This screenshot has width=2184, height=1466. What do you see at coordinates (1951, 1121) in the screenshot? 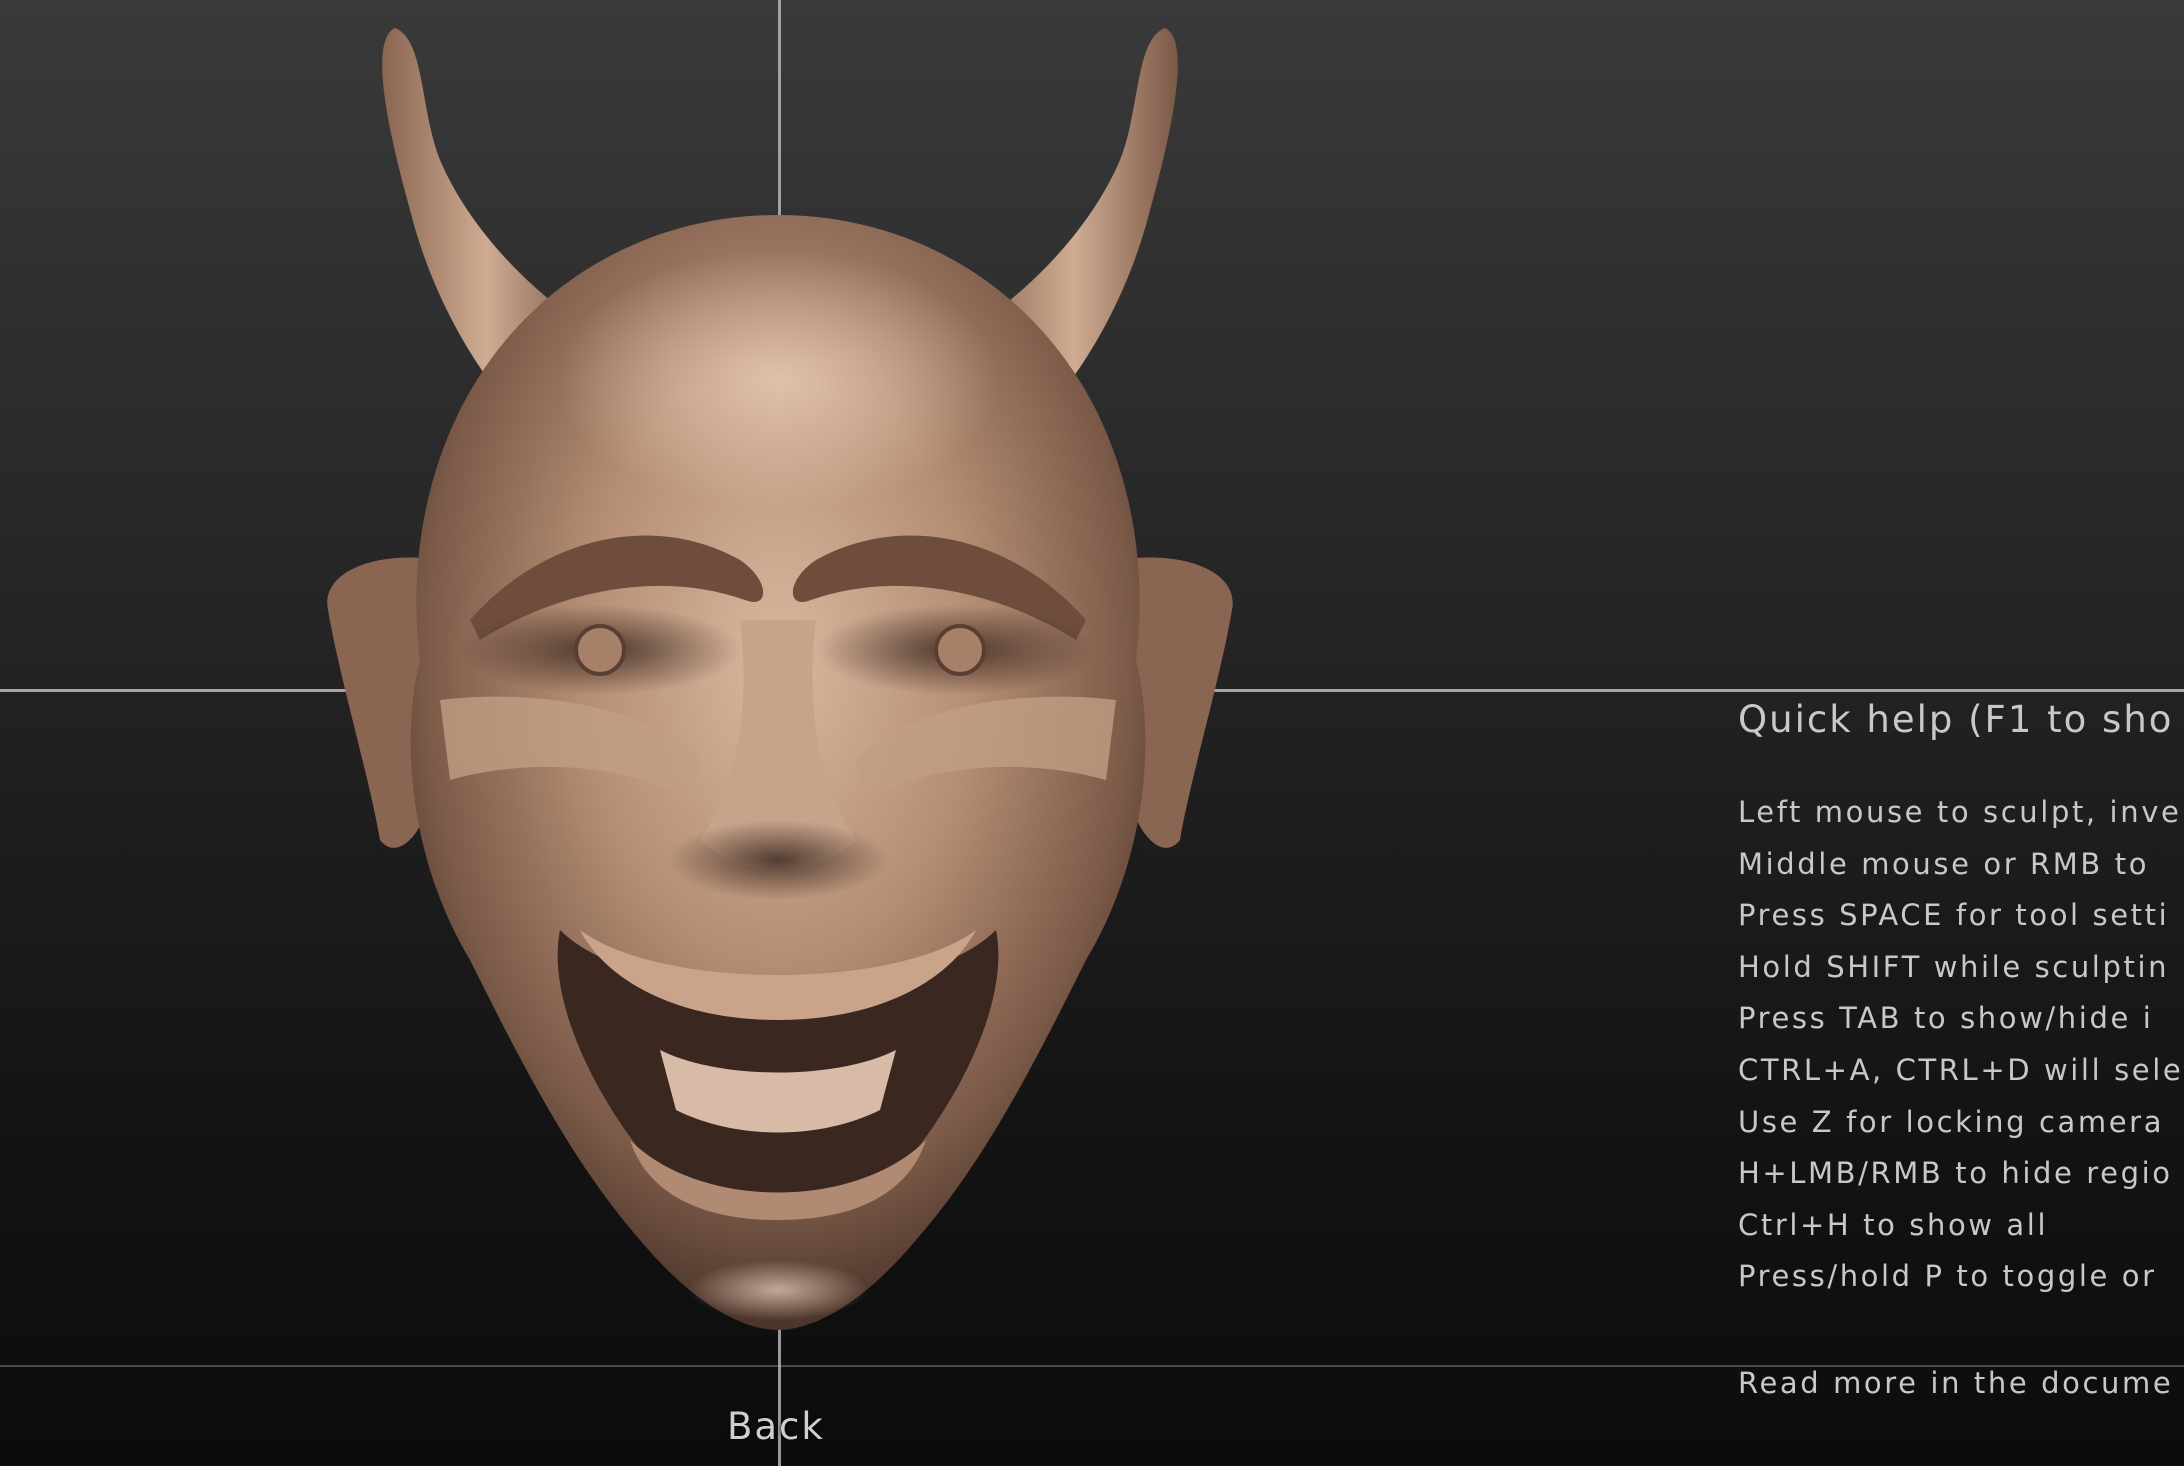
I see `quick-help-line: Use Z for locking camera` at bounding box center [1951, 1121].